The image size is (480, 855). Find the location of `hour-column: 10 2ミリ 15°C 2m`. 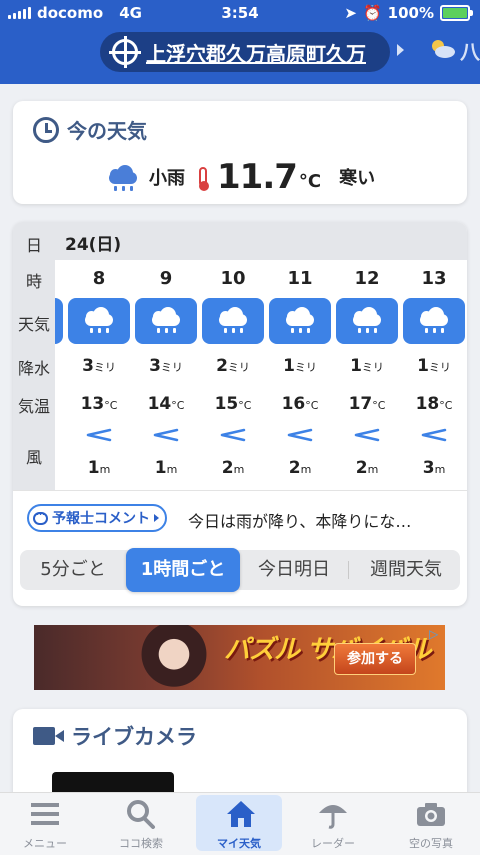

hour-column: 10 2ミリ 15°C 2m is located at coordinates (233, 356).